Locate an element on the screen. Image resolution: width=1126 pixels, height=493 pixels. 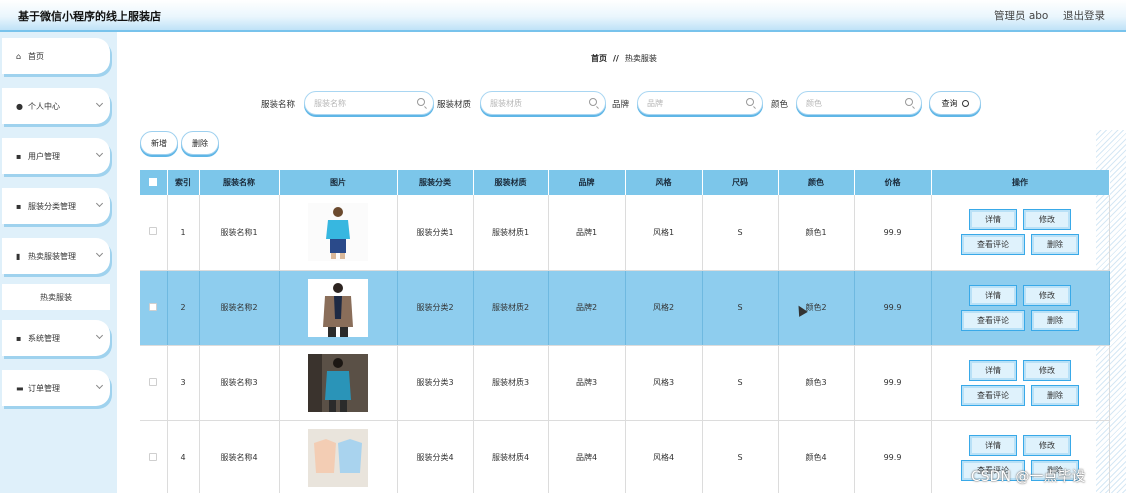
top-bar: 基于微信小程序的线上服装店 管理员 abo 退出登录 is located at coordinates (563, 16).